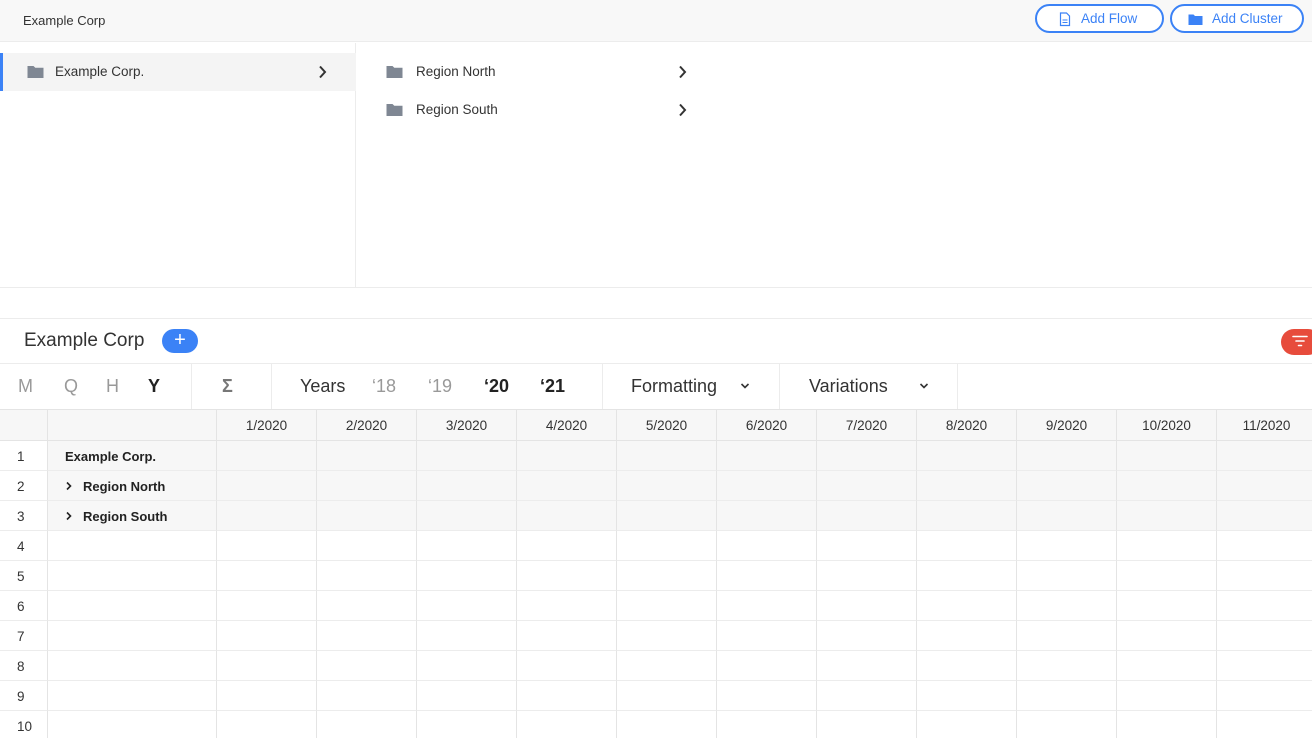  Describe the element at coordinates (1296, 342) in the screenshot. I see `filter-button` at that location.